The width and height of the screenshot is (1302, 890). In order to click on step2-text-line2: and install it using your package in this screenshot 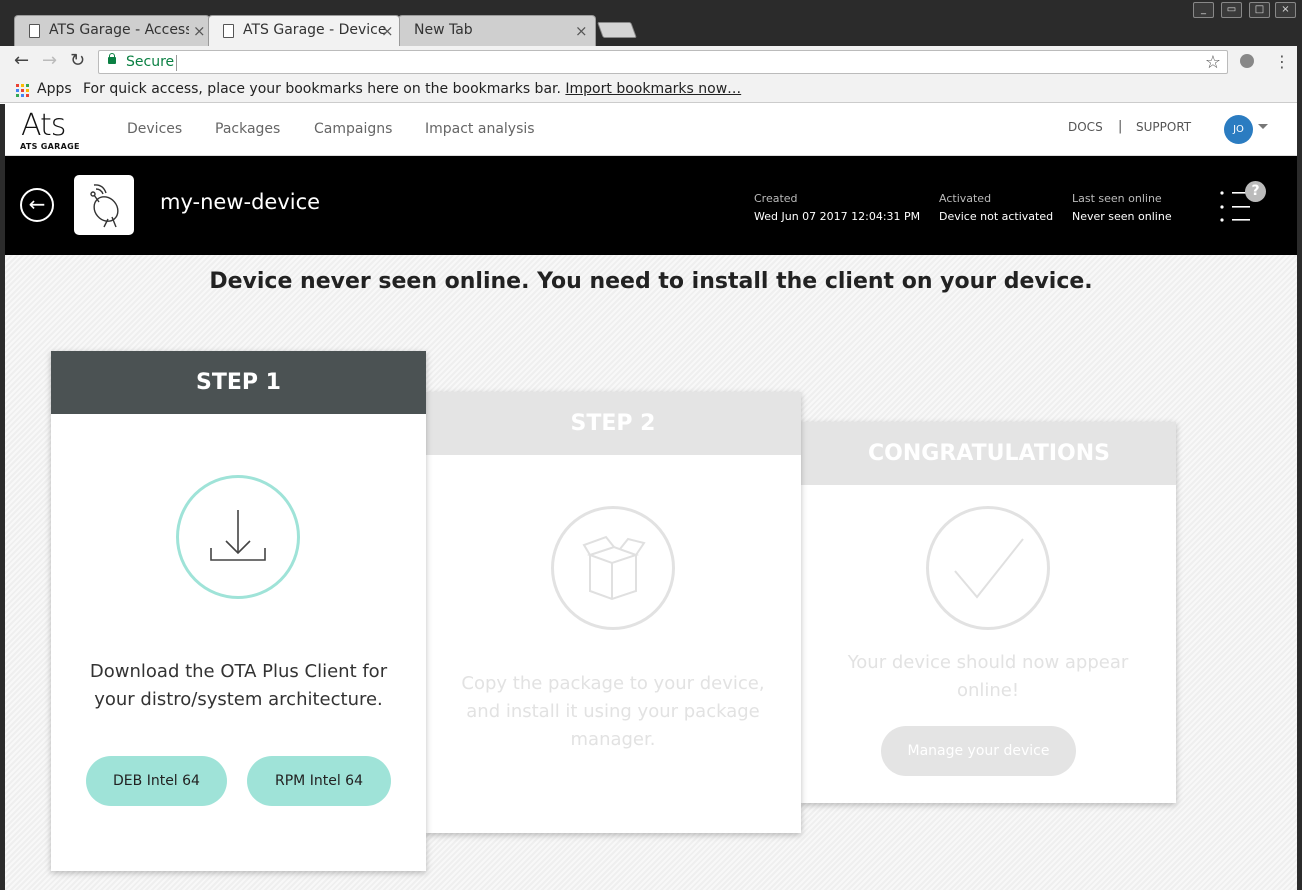, I will do `click(613, 711)`.